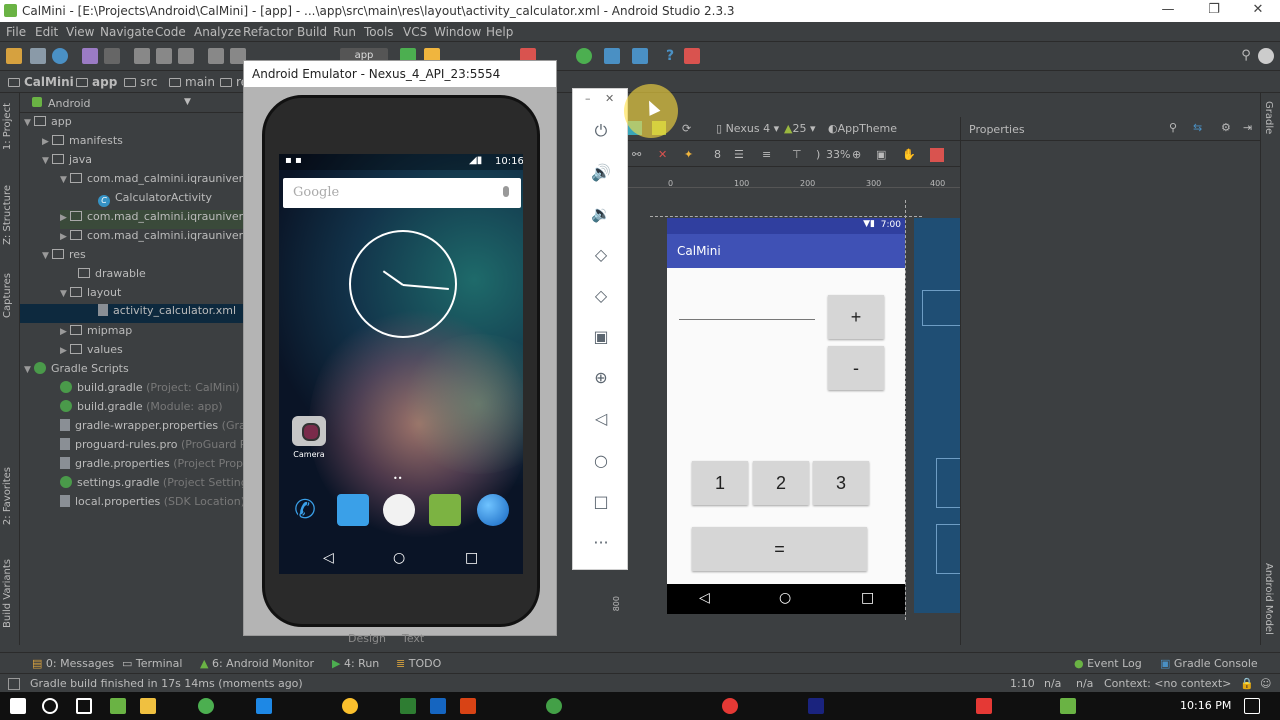  Describe the element at coordinates (1247, 127) in the screenshot. I see `hide-icon: ⇥` at that location.